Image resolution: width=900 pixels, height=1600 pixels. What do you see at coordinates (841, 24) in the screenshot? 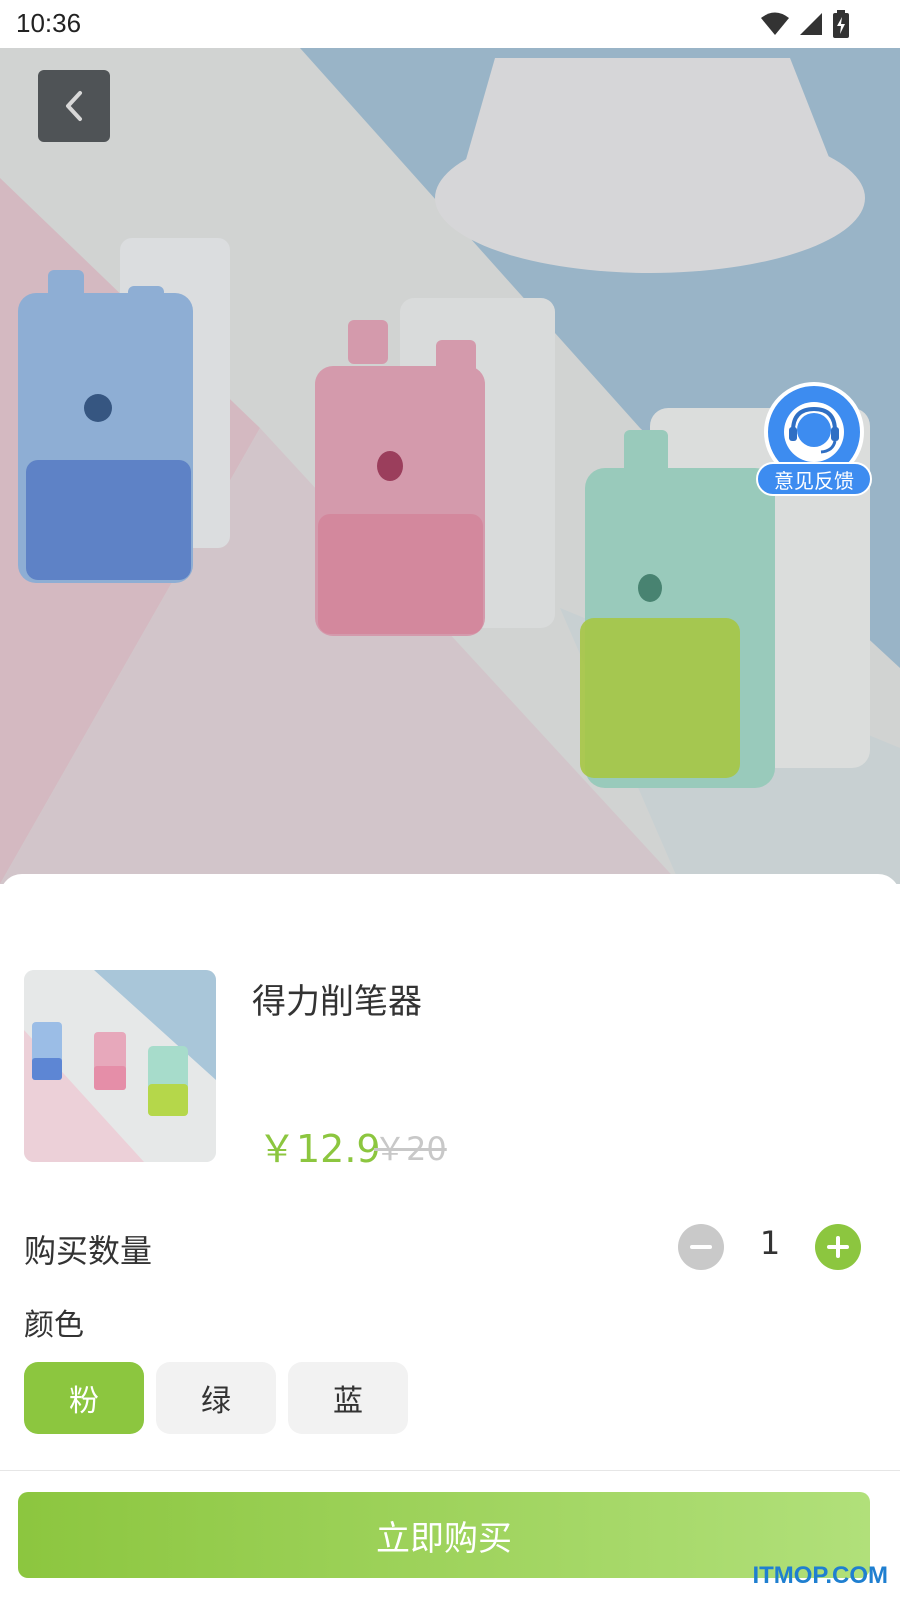
I see `battery-charging-icon` at bounding box center [841, 24].